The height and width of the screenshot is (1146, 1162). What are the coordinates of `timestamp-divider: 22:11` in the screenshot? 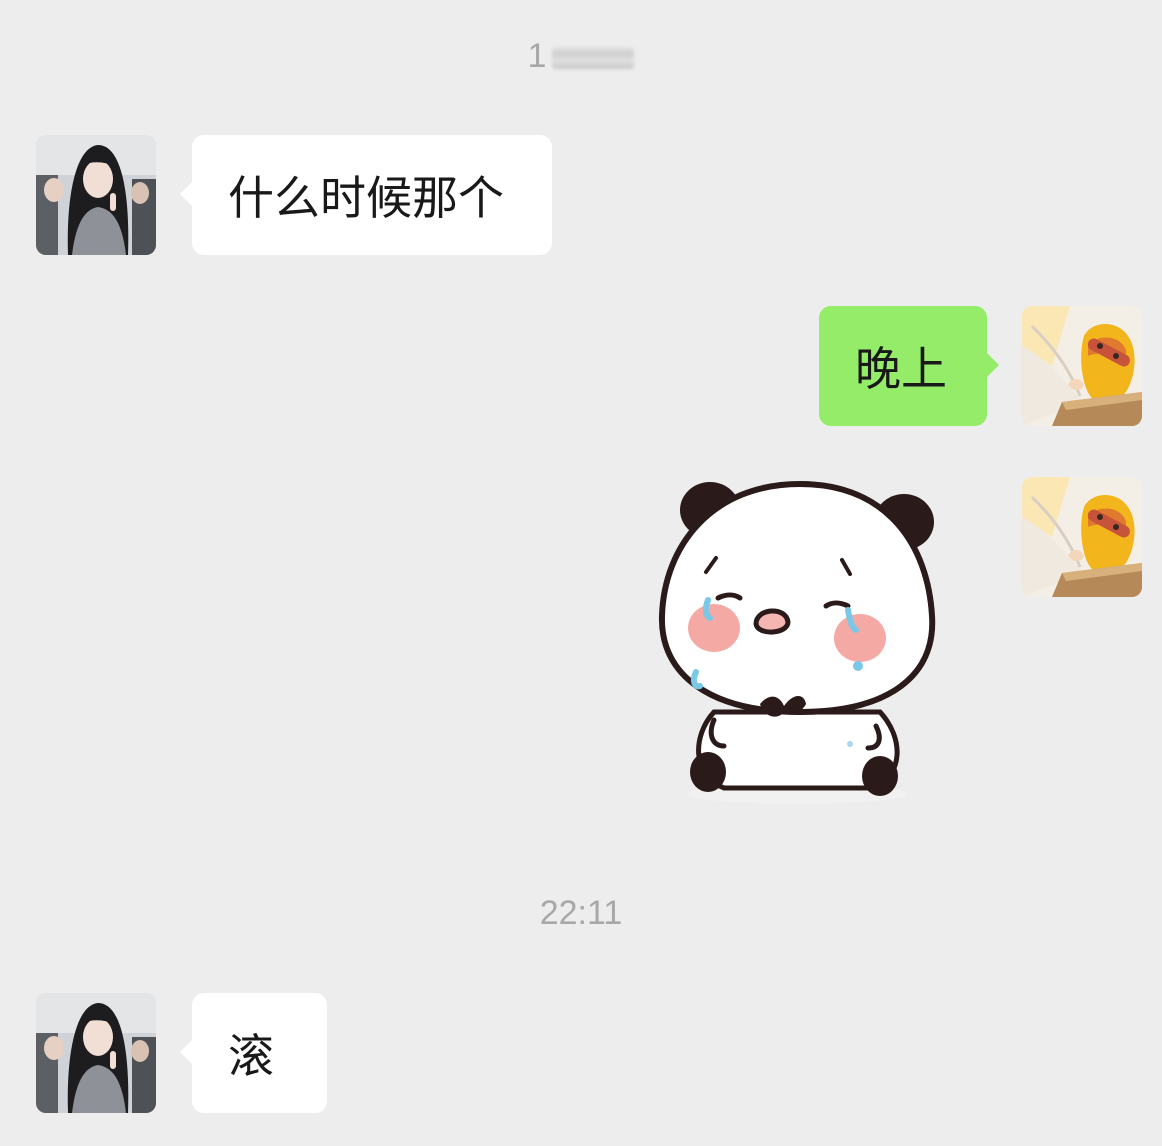 It's located at (581, 913).